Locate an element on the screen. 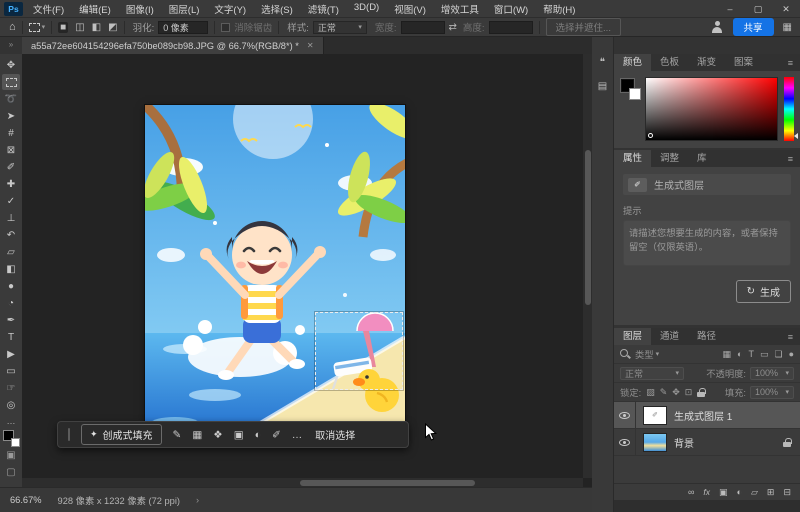 The height and width of the screenshot is (512, 800). link-layers-icon: ∞ is located at coordinates (691, 492).